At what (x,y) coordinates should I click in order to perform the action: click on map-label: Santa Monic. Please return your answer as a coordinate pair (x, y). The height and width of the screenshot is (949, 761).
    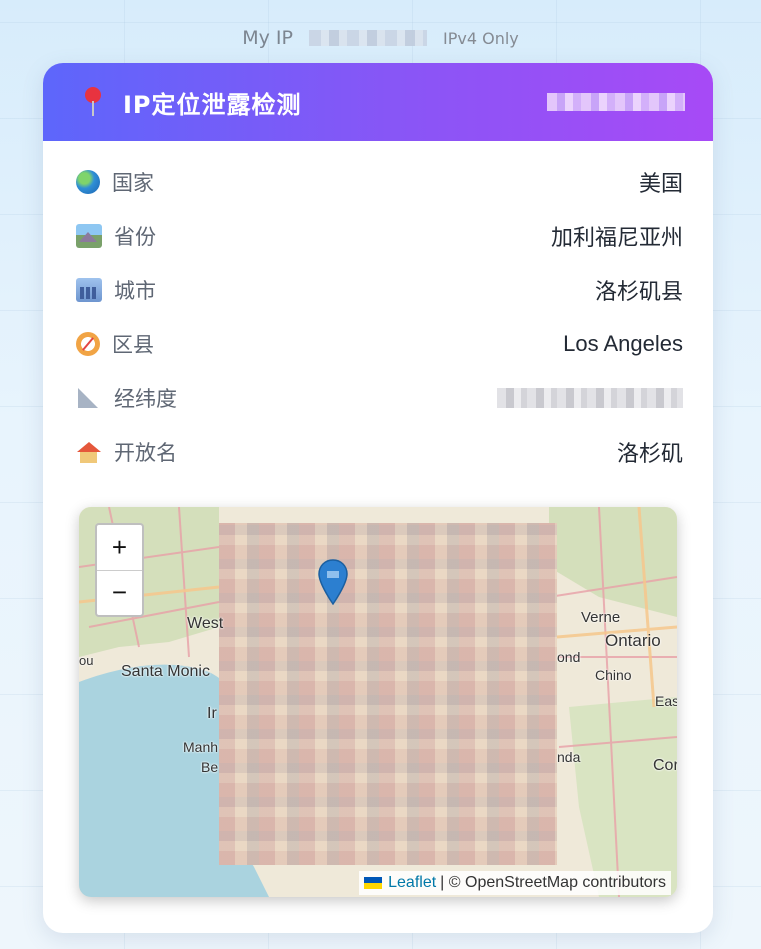
    Looking at the image, I should click on (165, 671).